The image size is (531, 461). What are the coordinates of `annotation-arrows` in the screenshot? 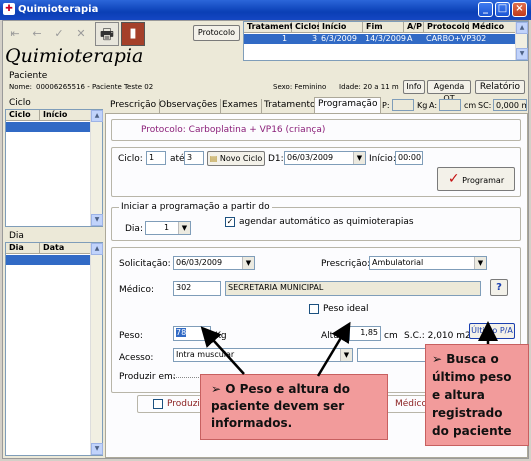 It's located at (349, 349).